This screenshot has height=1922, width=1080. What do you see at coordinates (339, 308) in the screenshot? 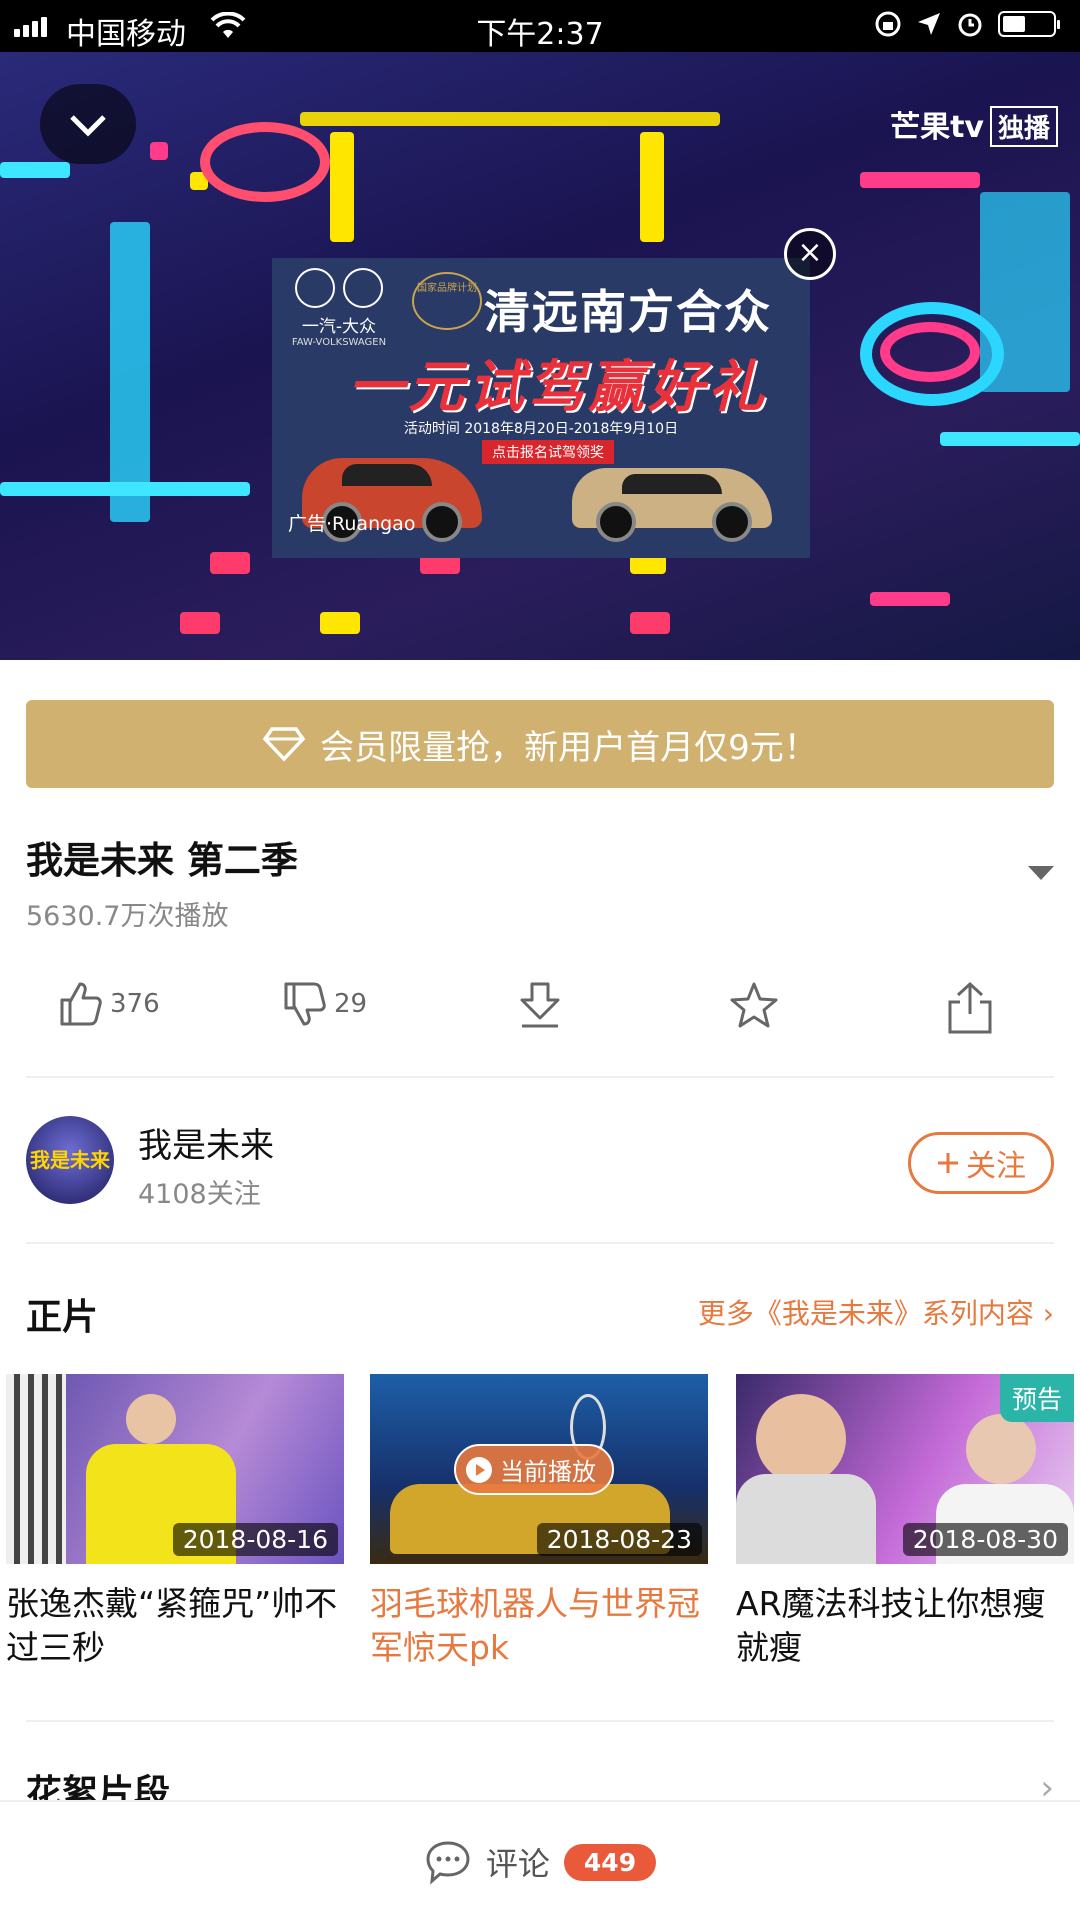
I see `ad-brand: 一汽-大众 FAW-VOLKSWAGEN` at bounding box center [339, 308].